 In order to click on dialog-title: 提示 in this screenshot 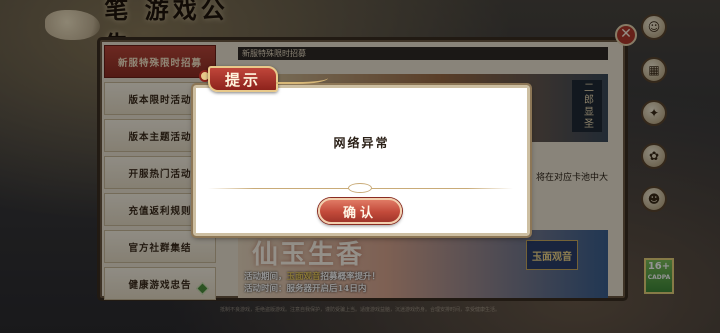, I will do `click(243, 79)`.